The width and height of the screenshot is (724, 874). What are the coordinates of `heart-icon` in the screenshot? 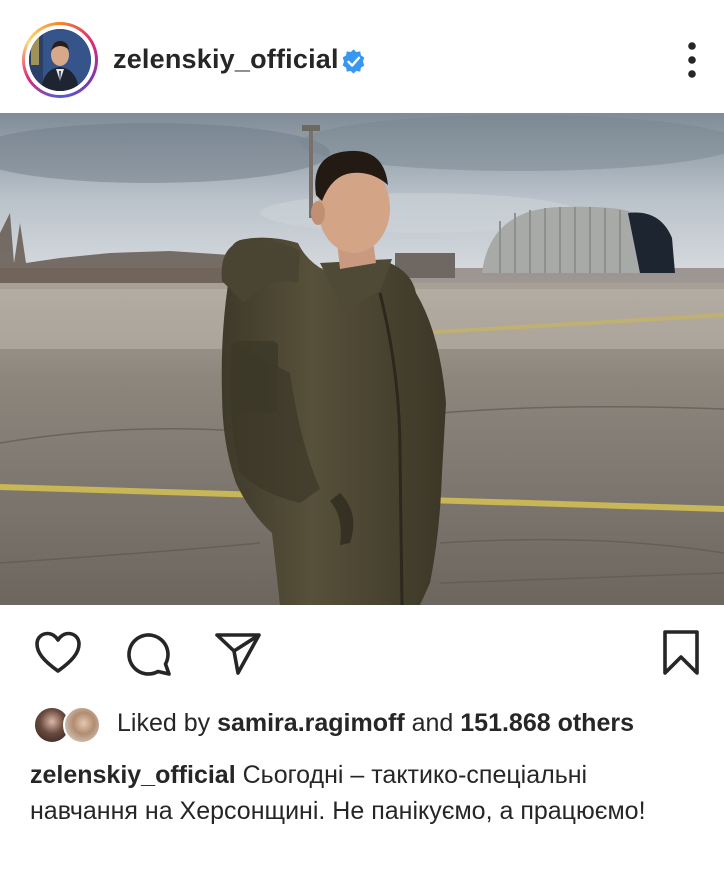 It's located at (58, 653).